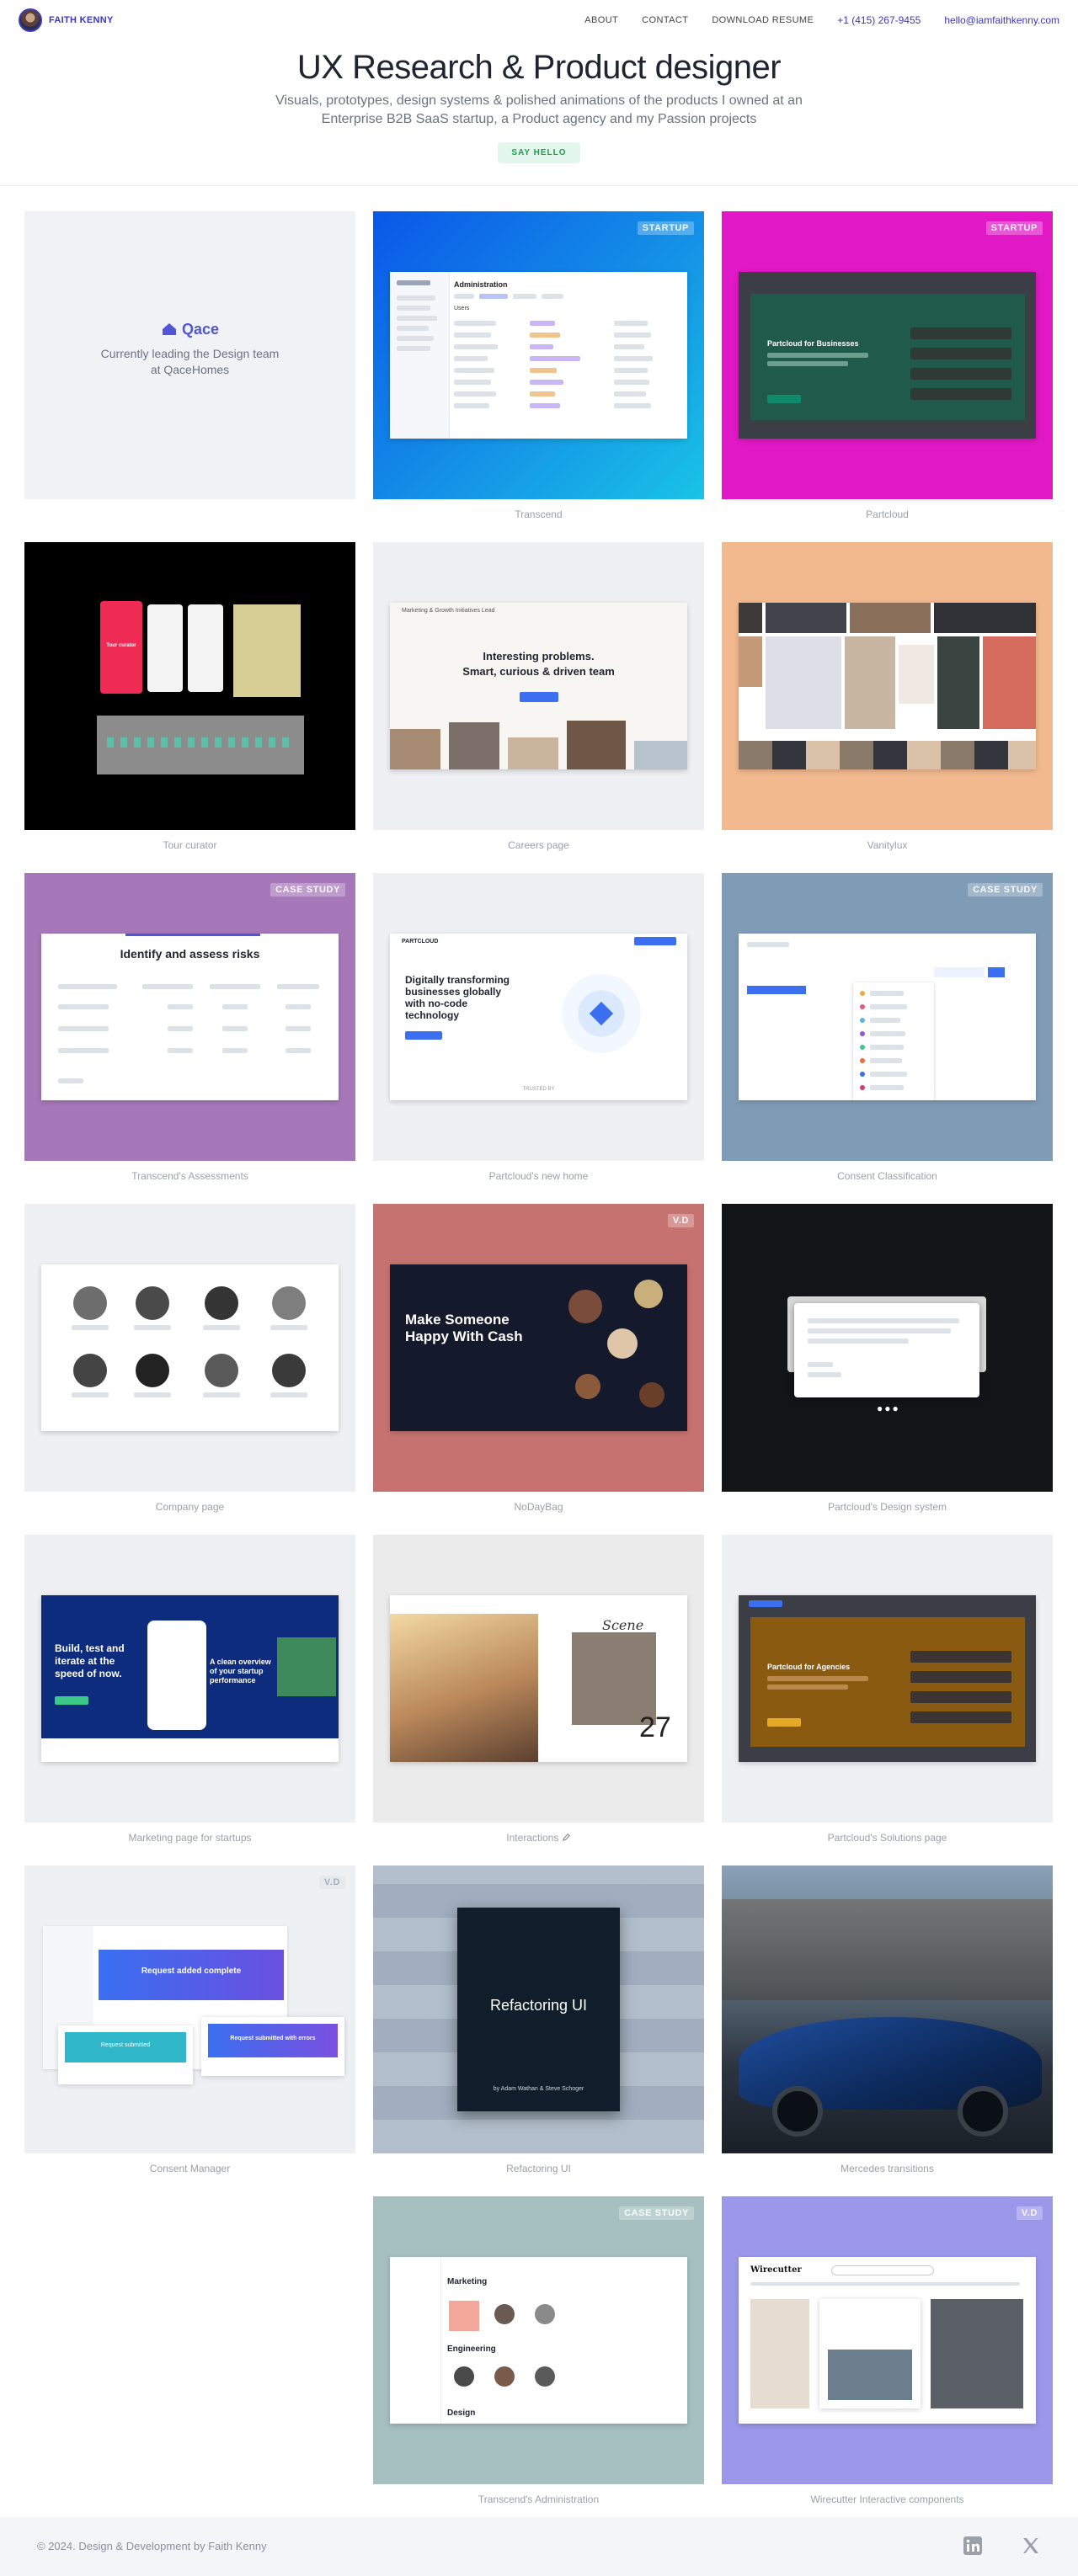 The image size is (1078, 2576). What do you see at coordinates (887, 1838) in the screenshot?
I see `tile-caption: Partcloud's Solutions page` at bounding box center [887, 1838].